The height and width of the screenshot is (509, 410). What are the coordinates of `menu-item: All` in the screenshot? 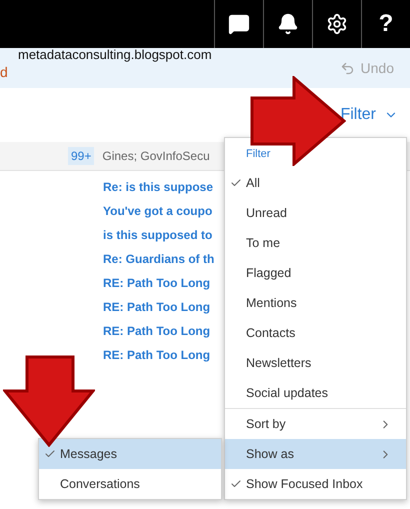 It's located at (315, 183).